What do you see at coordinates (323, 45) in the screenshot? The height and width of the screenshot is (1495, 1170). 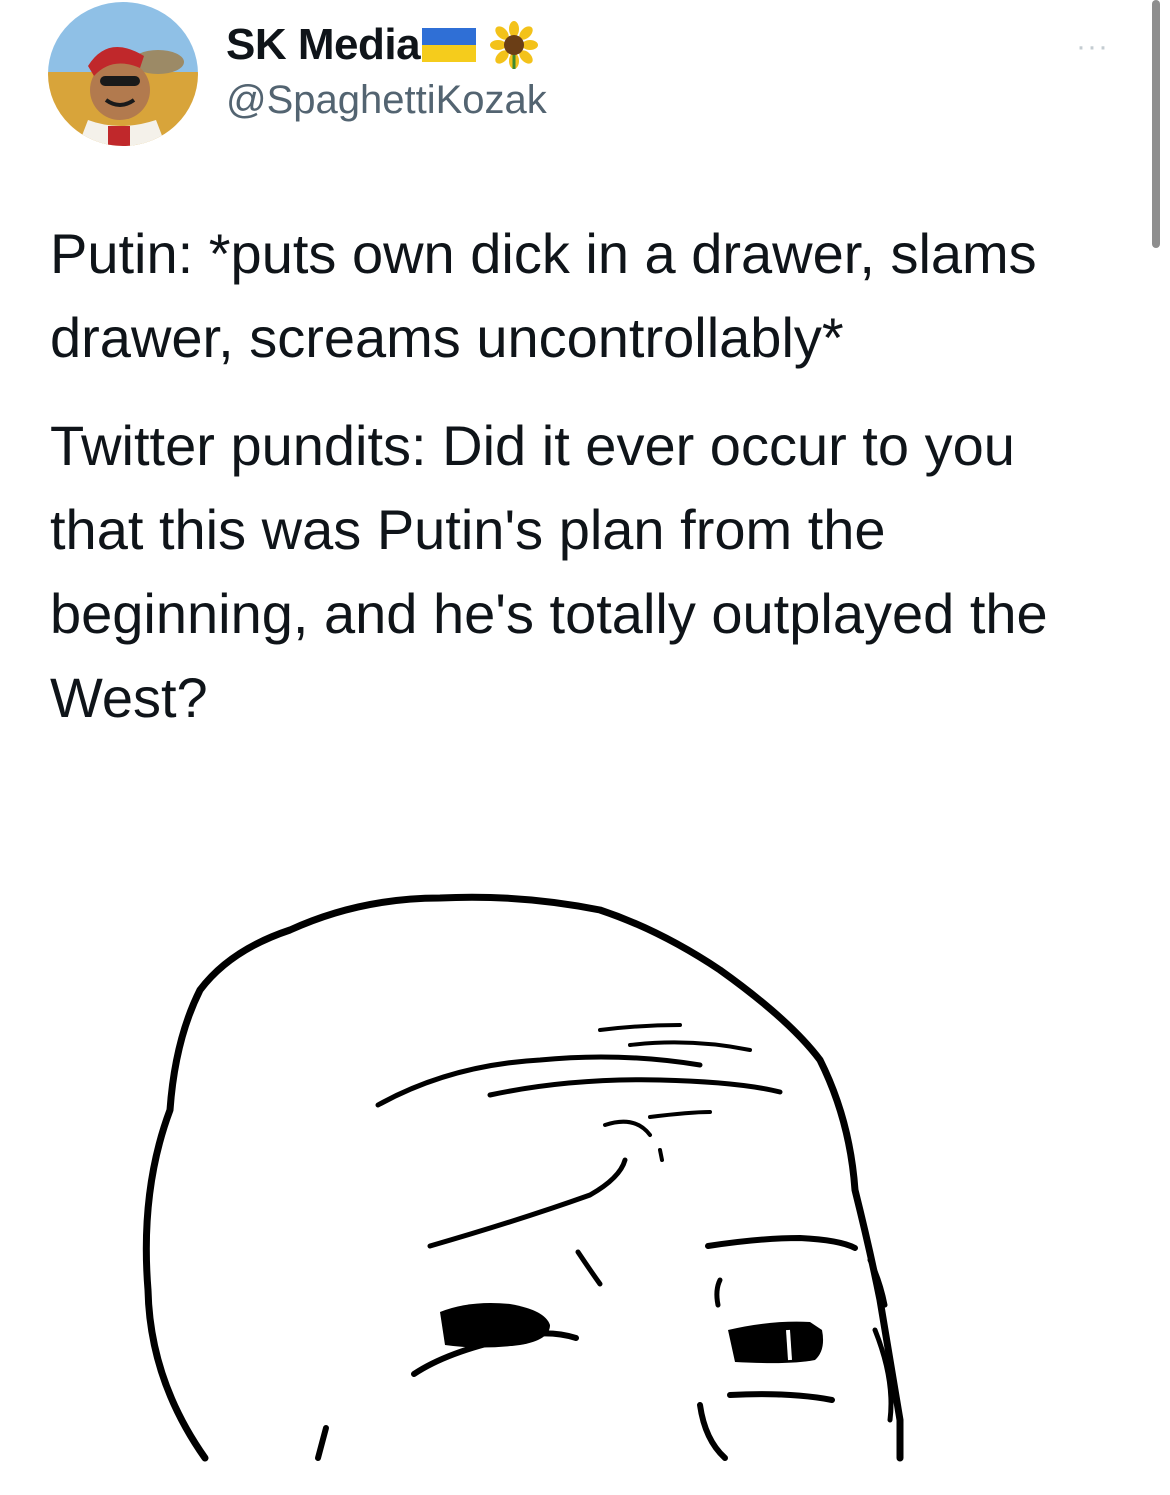 I see `display-name: SK Media` at bounding box center [323, 45].